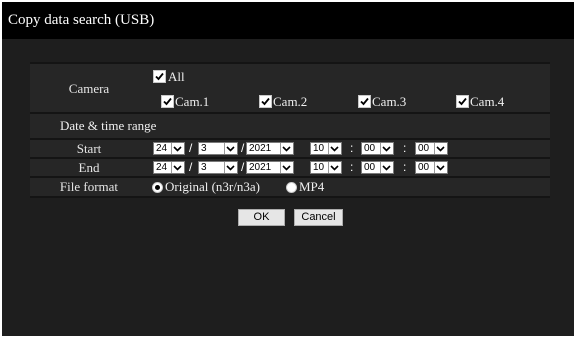 This screenshot has height=338, width=576. I want to click on cam3-label: Cam.3, so click(389, 101).